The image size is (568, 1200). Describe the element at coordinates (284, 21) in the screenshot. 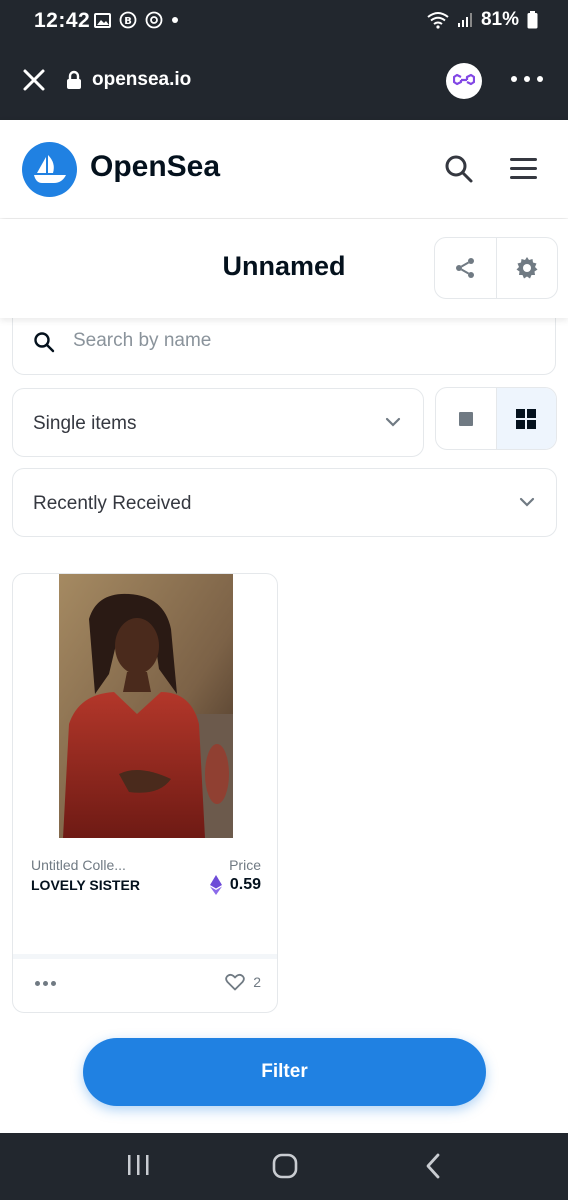

I see `status-bar: 12:42 B 81%` at that location.